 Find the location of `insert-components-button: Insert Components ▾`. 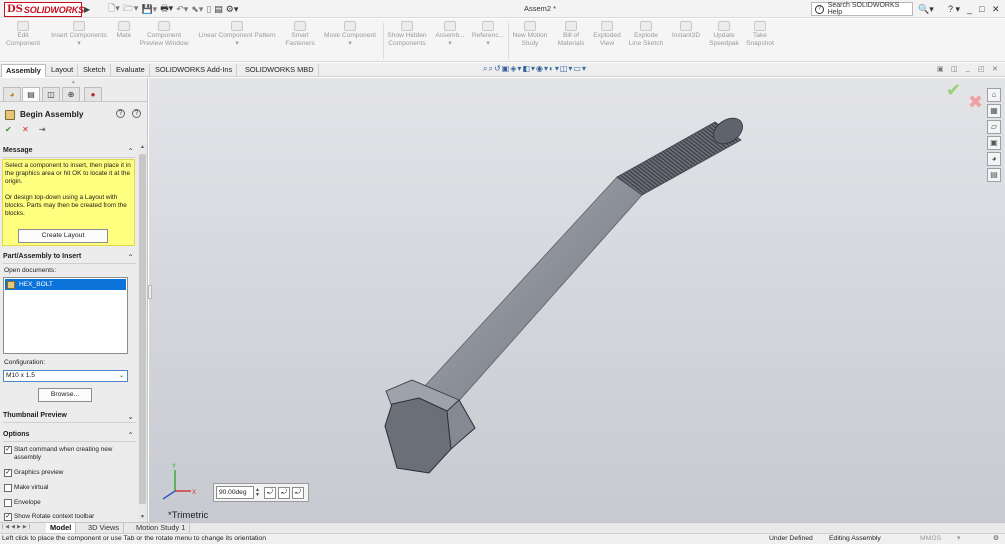

insert-components-button: Insert Components ▾ is located at coordinates (79, 34).